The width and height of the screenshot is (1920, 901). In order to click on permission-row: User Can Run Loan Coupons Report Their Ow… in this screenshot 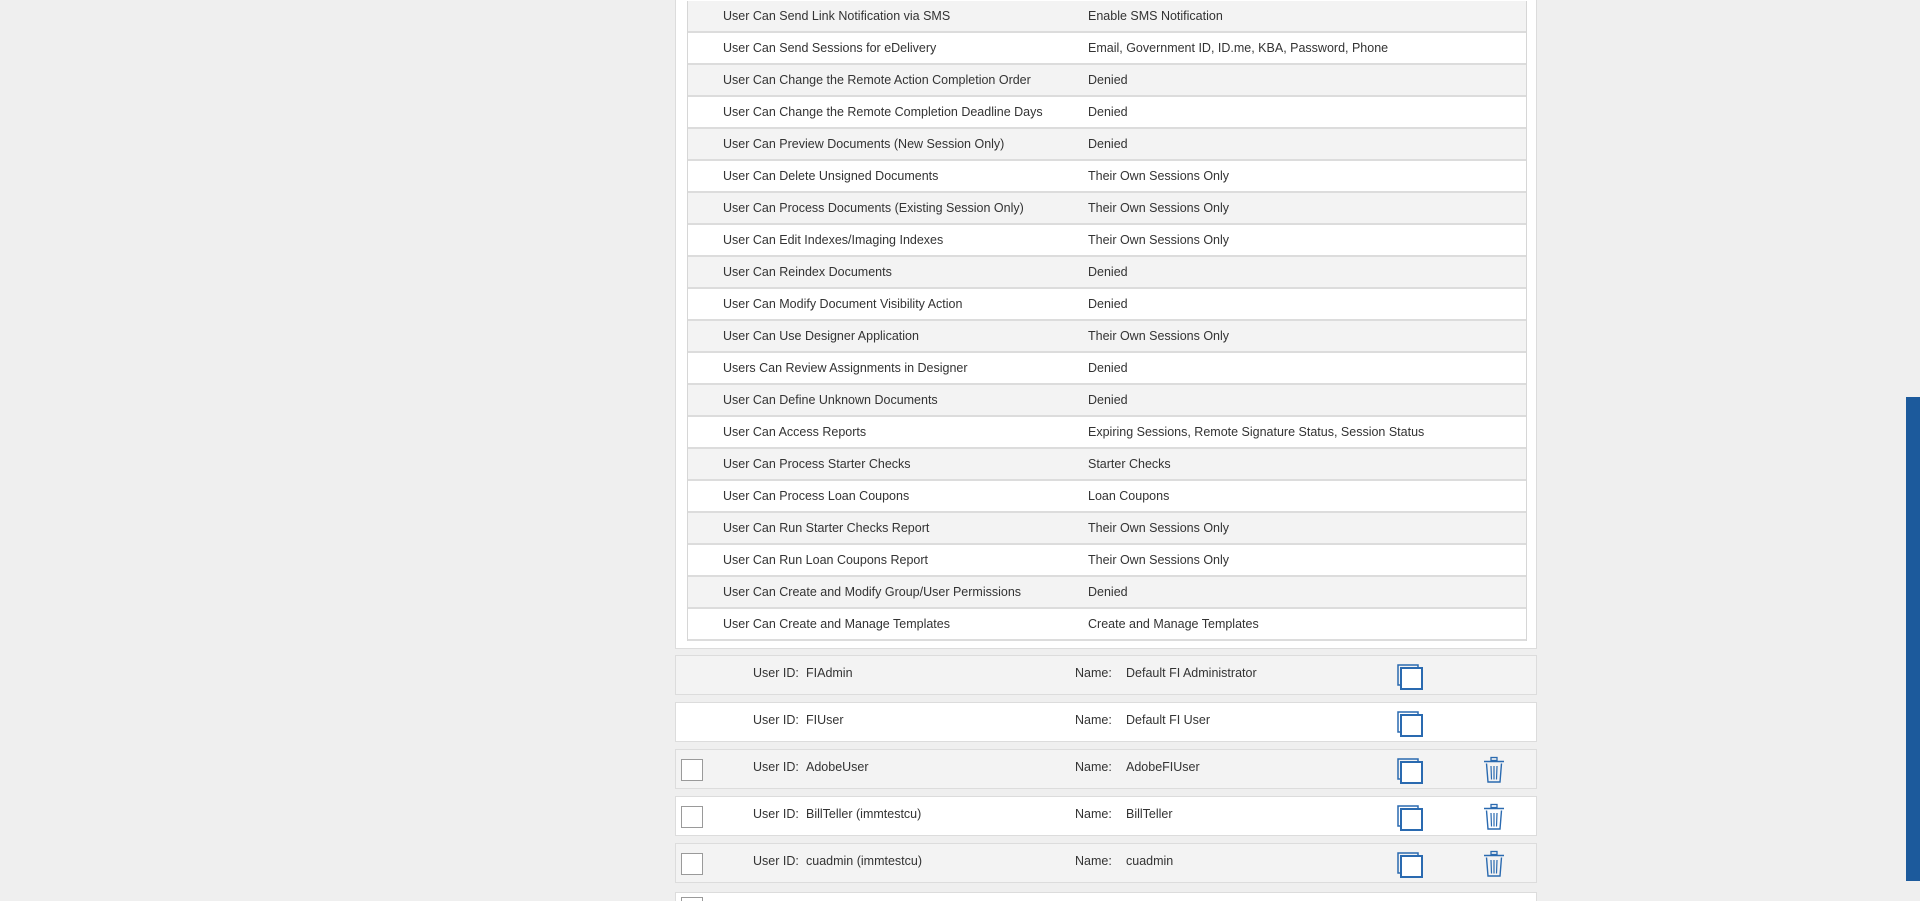, I will do `click(1107, 561)`.